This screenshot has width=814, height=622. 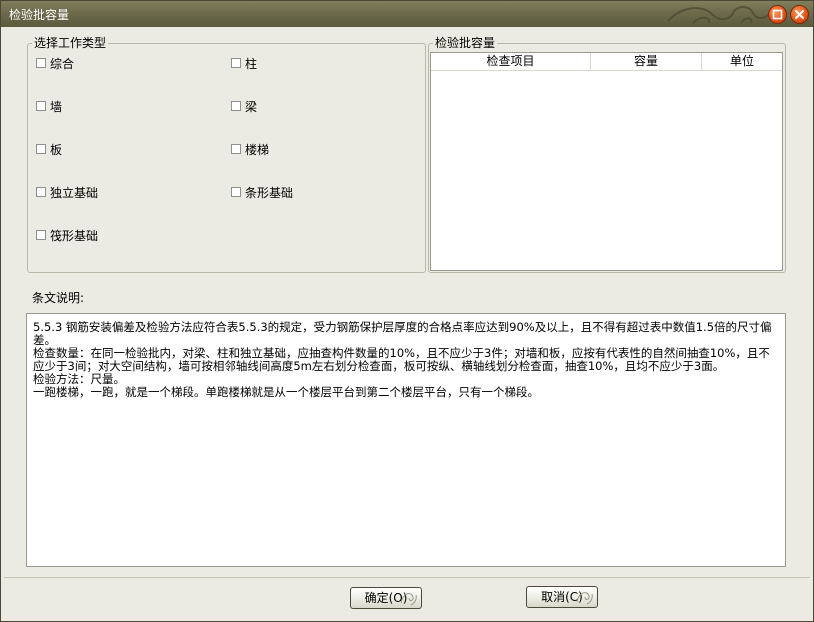 I want to click on table-header: 检查项目 容量 单位, so click(x=606, y=62).